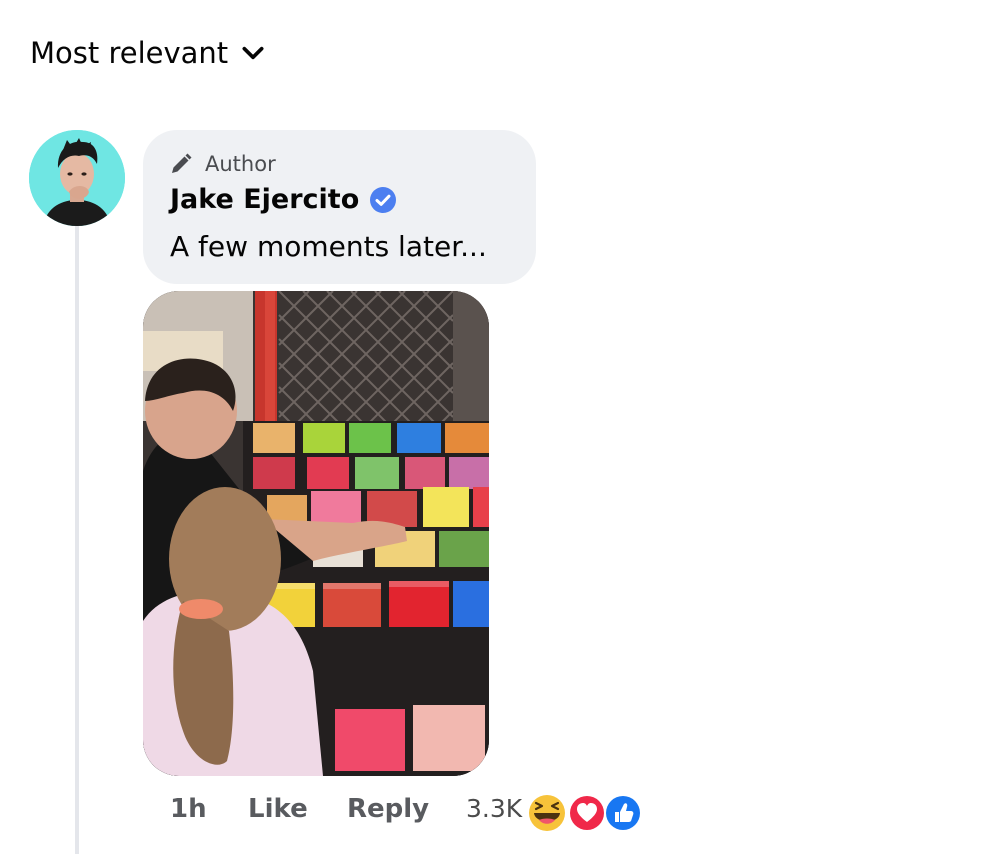  I want to click on author-badge-label: Author, so click(240, 164).